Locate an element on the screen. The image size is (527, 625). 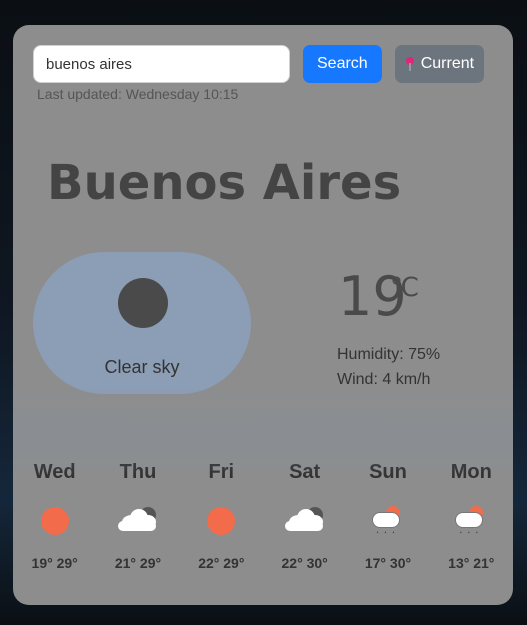
humidity-text: Humidity: 75% is located at coordinates (389, 354).